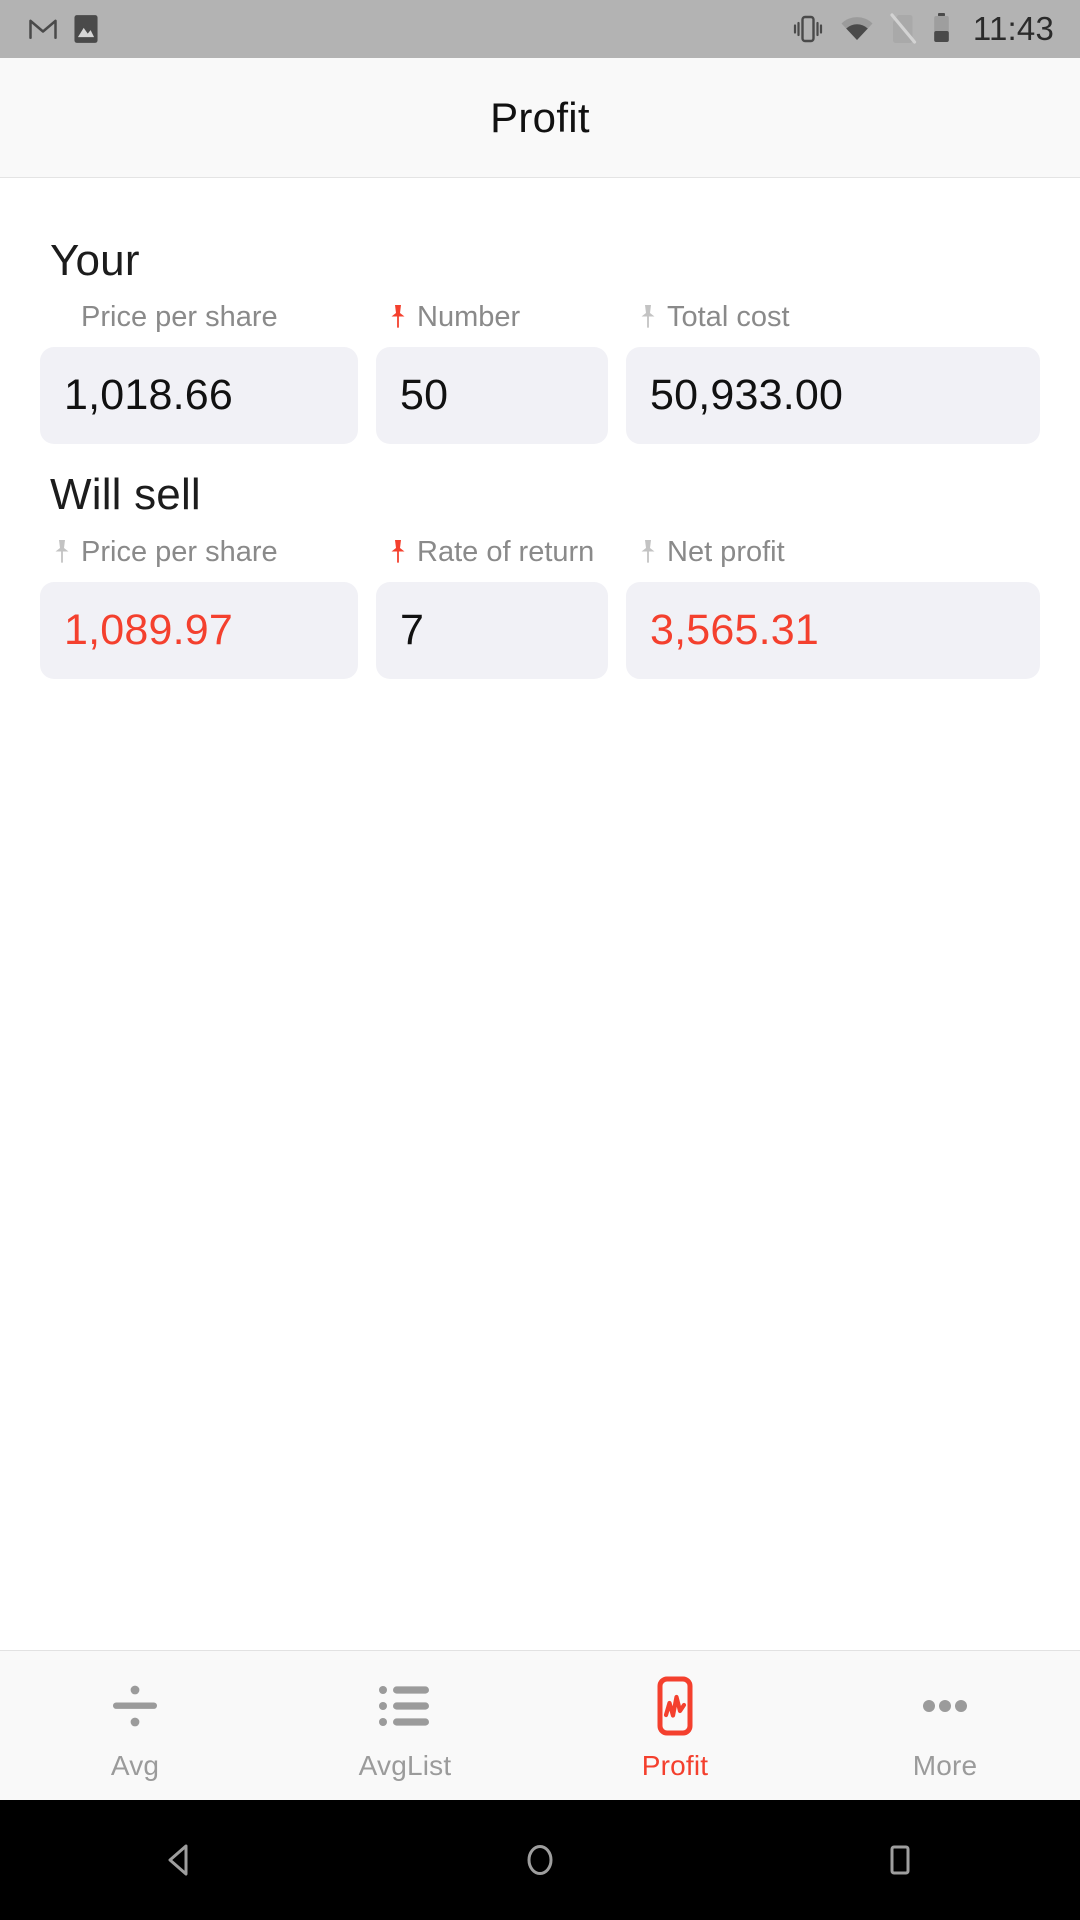 Image resolution: width=1080 pixels, height=1920 pixels. What do you see at coordinates (808, 29) in the screenshot?
I see `vibrate-icon` at bounding box center [808, 29].